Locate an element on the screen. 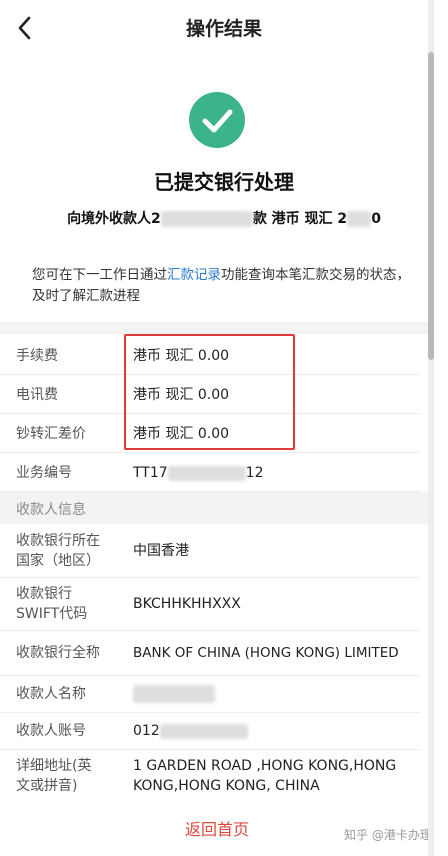 The width and height of the screenshot is (448, 856). business-number-prefix: TT17 is located at coordinates (150, 473).